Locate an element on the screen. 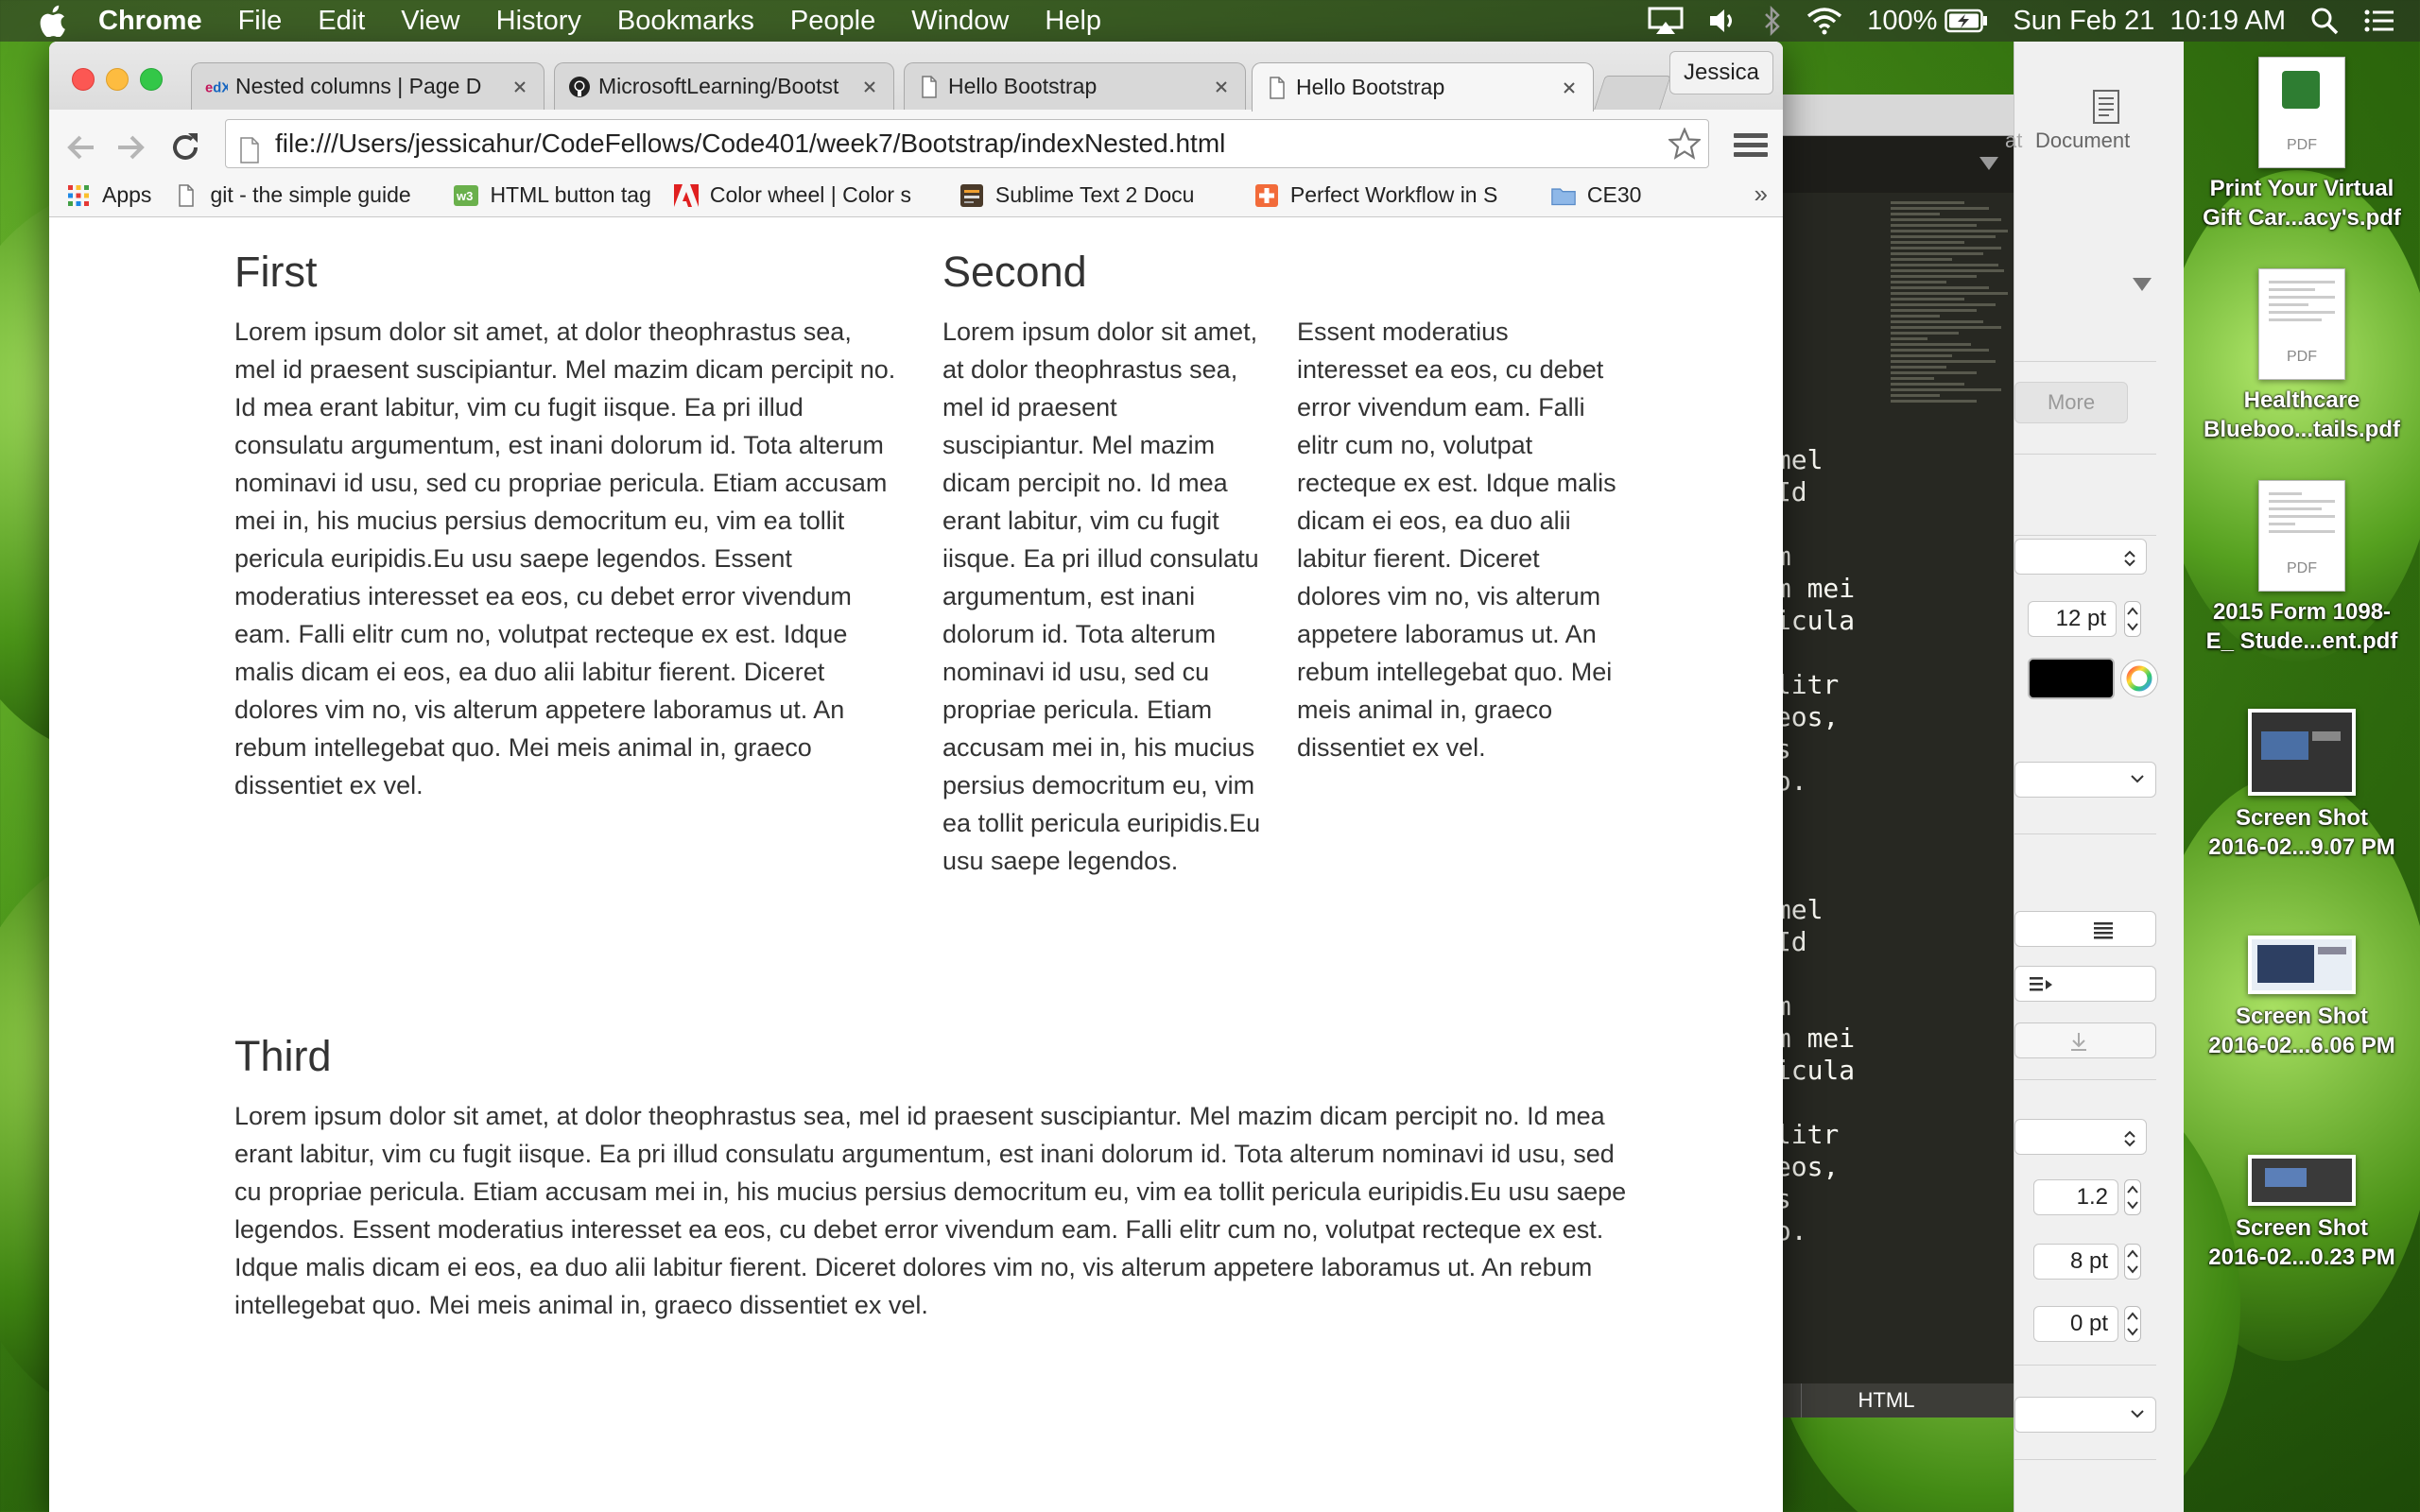  spacing-select is located at coordinates (2080, 1137).